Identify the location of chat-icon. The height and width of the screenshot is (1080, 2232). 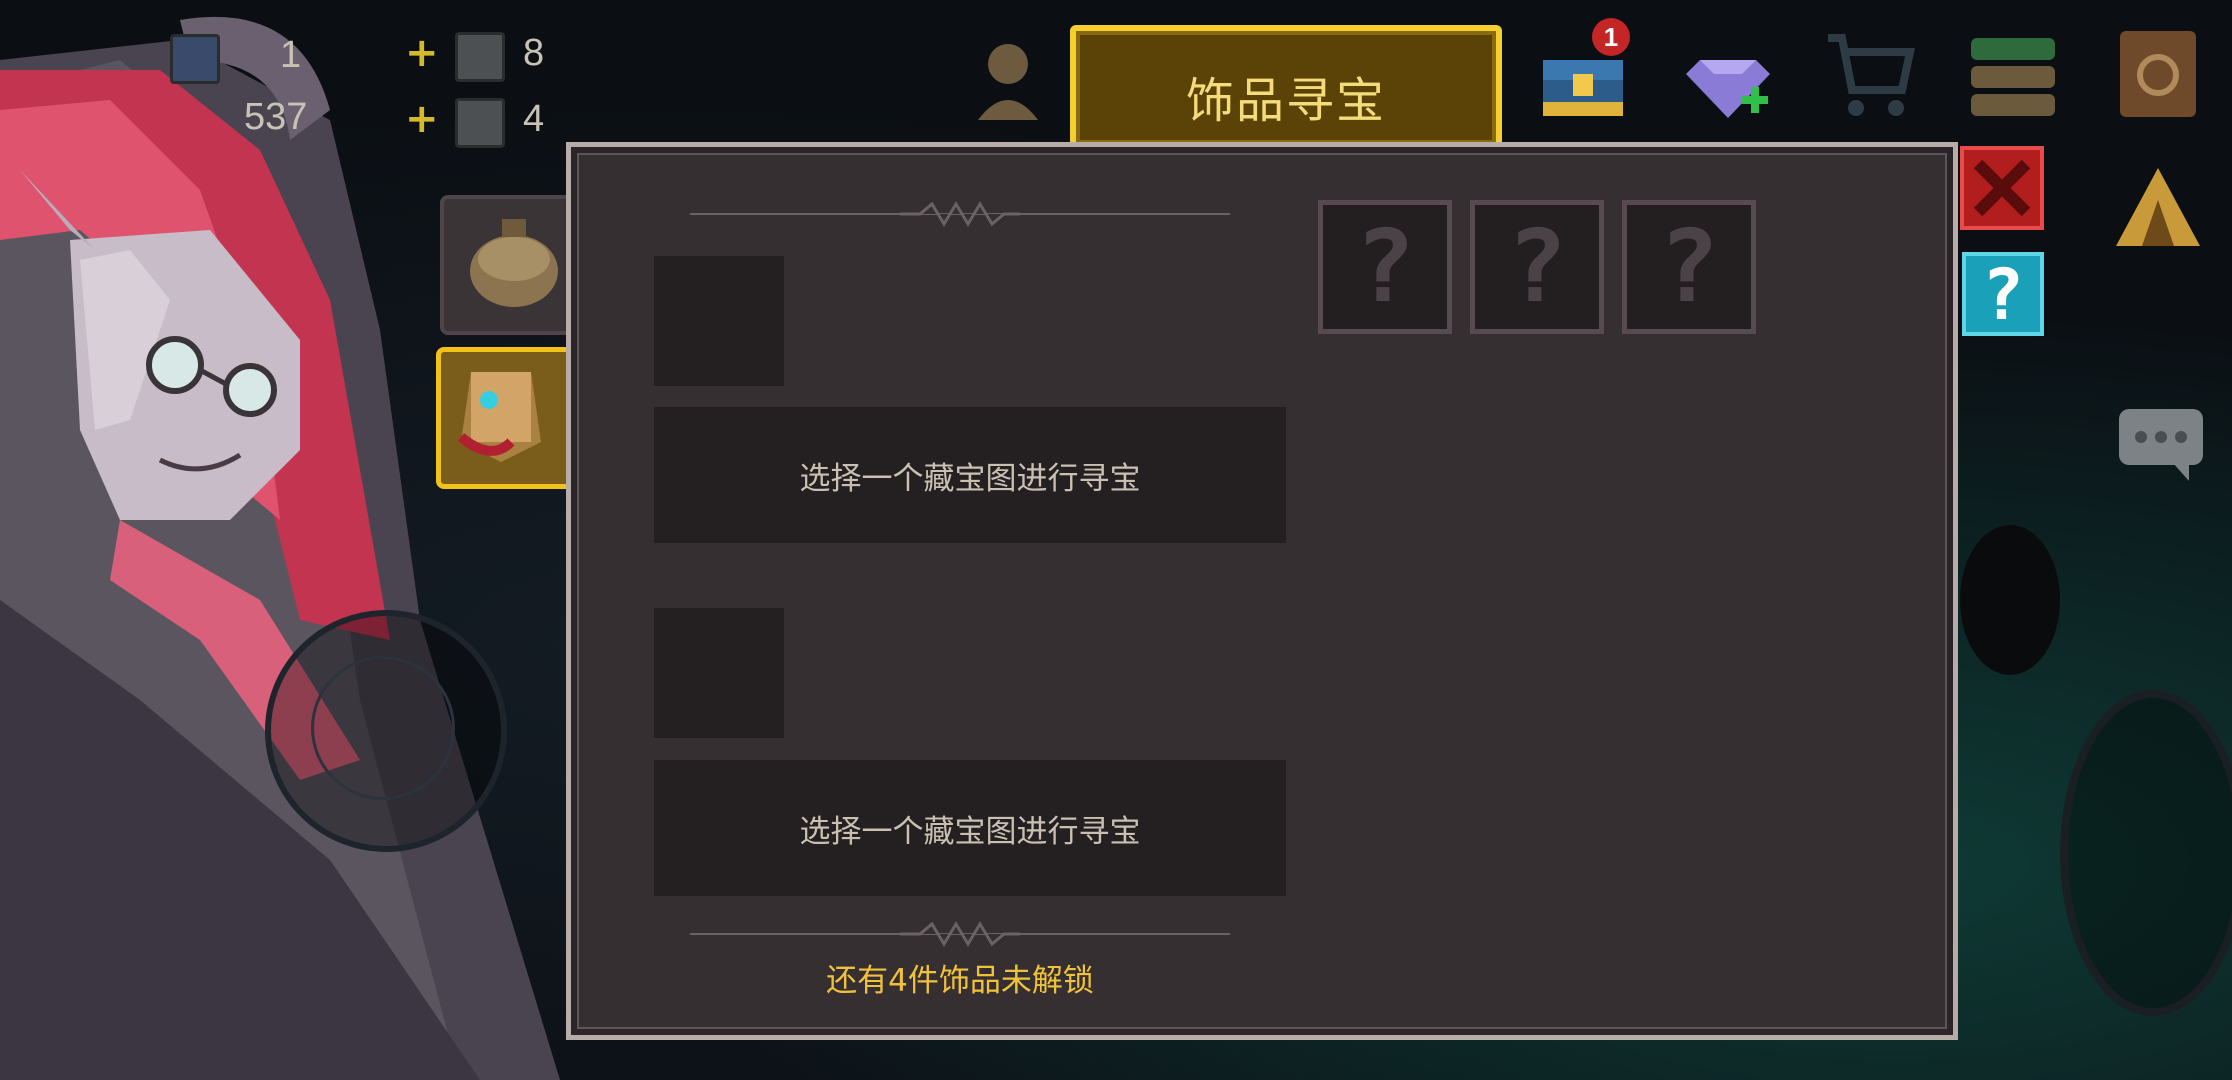
(2161, 445).